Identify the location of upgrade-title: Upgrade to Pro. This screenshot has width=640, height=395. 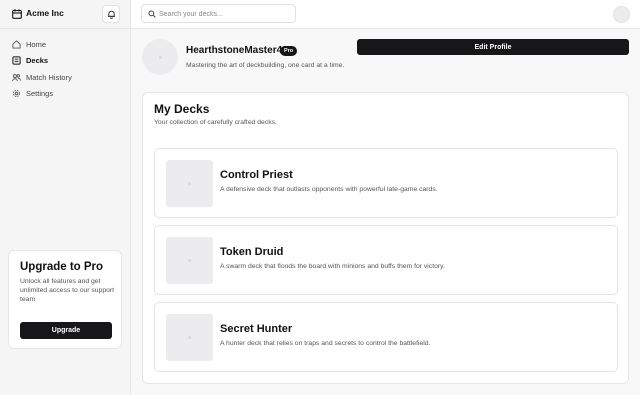
(62, 267).